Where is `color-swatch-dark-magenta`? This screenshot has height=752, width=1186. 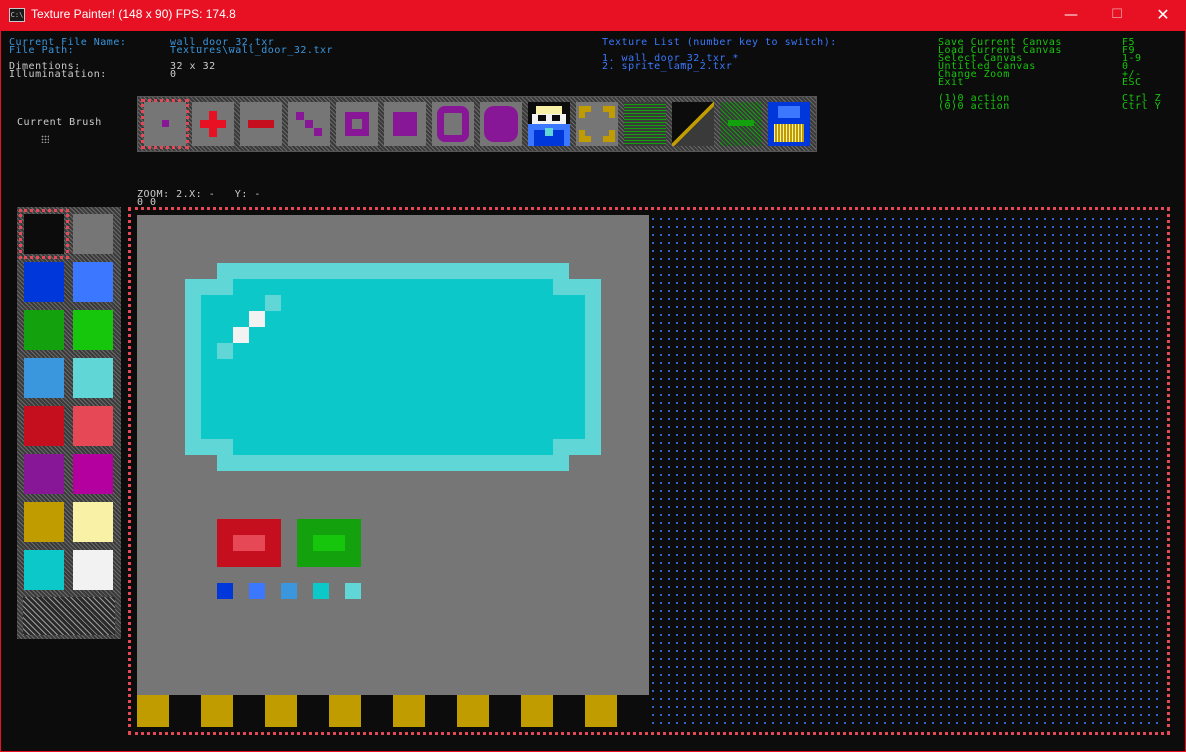 color-swatch-dark-magenta is located at coordinates (44, 474).